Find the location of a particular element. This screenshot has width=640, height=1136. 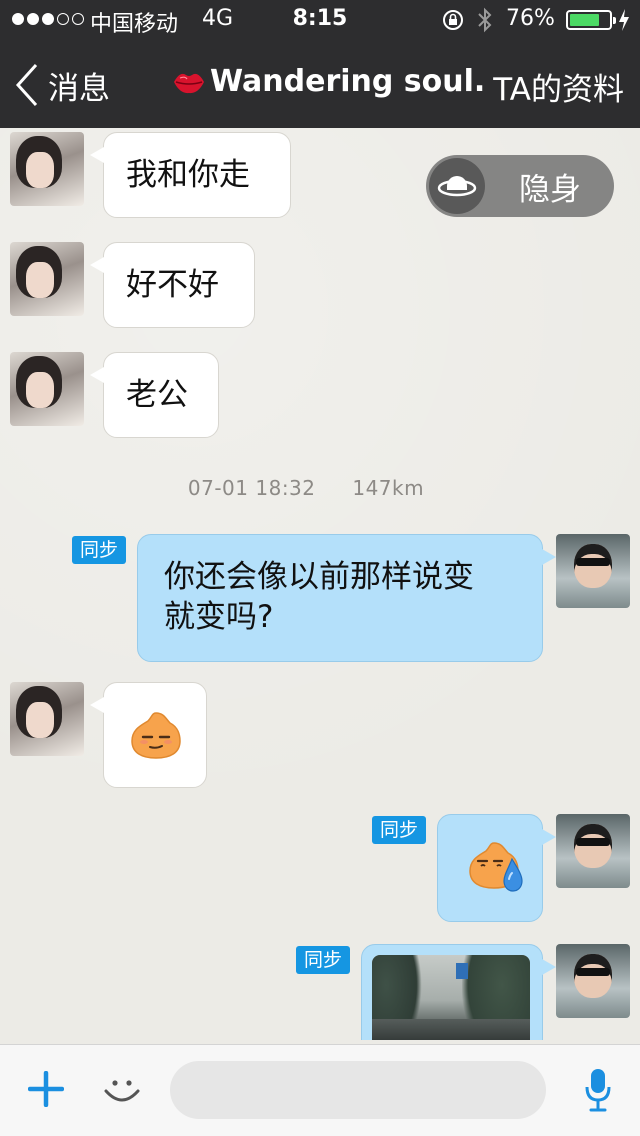

incognito-label: 隐身 is located at coordinates (550, 189).